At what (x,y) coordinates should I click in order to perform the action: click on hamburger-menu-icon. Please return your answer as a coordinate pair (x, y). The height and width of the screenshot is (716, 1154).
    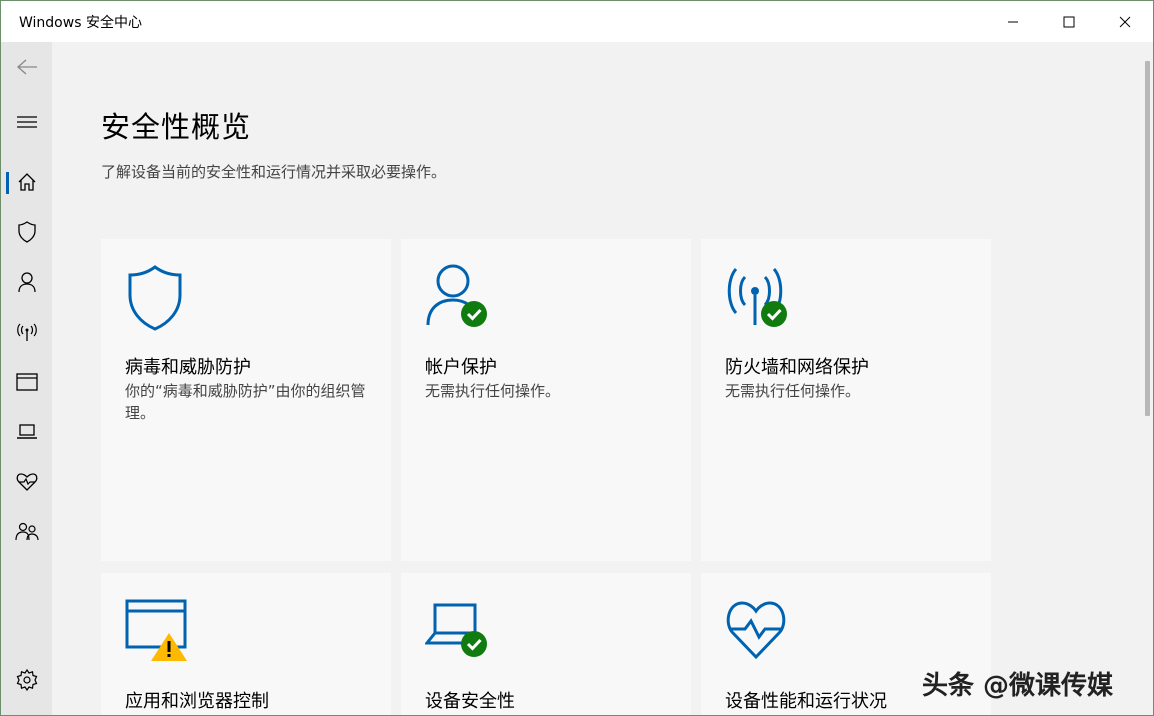
    Looking at the image, I should click on (26, 122).